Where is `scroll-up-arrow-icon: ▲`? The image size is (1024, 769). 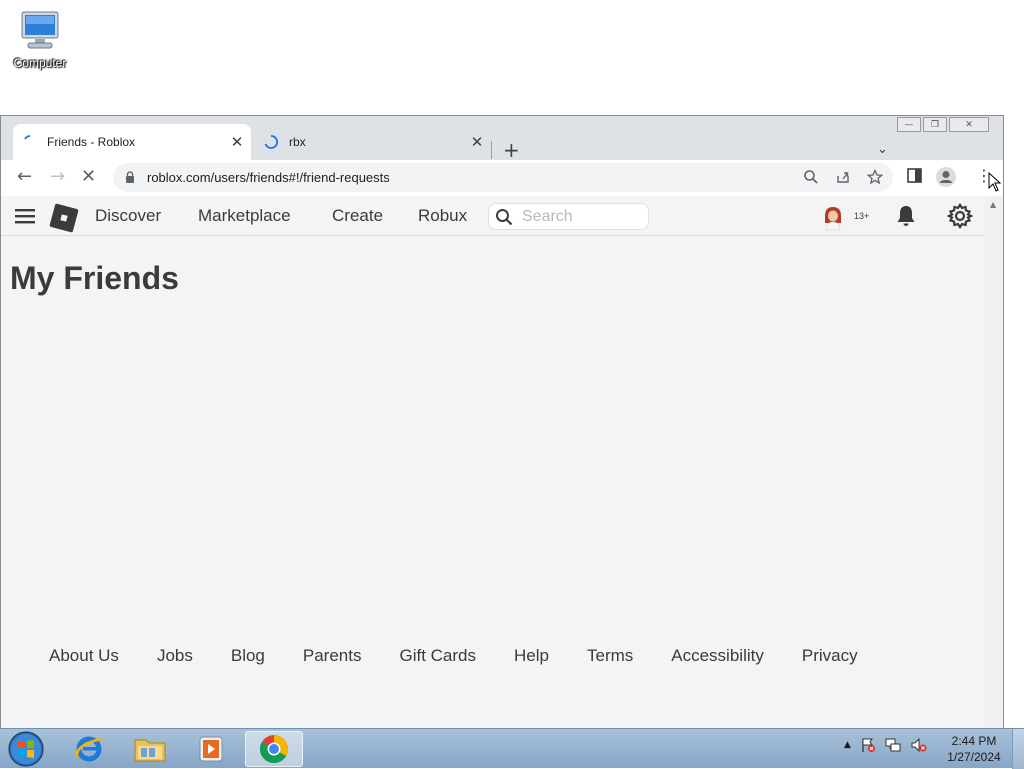
scroll-up-arrow-icon: ▲ is located at coordinates (993, 204).